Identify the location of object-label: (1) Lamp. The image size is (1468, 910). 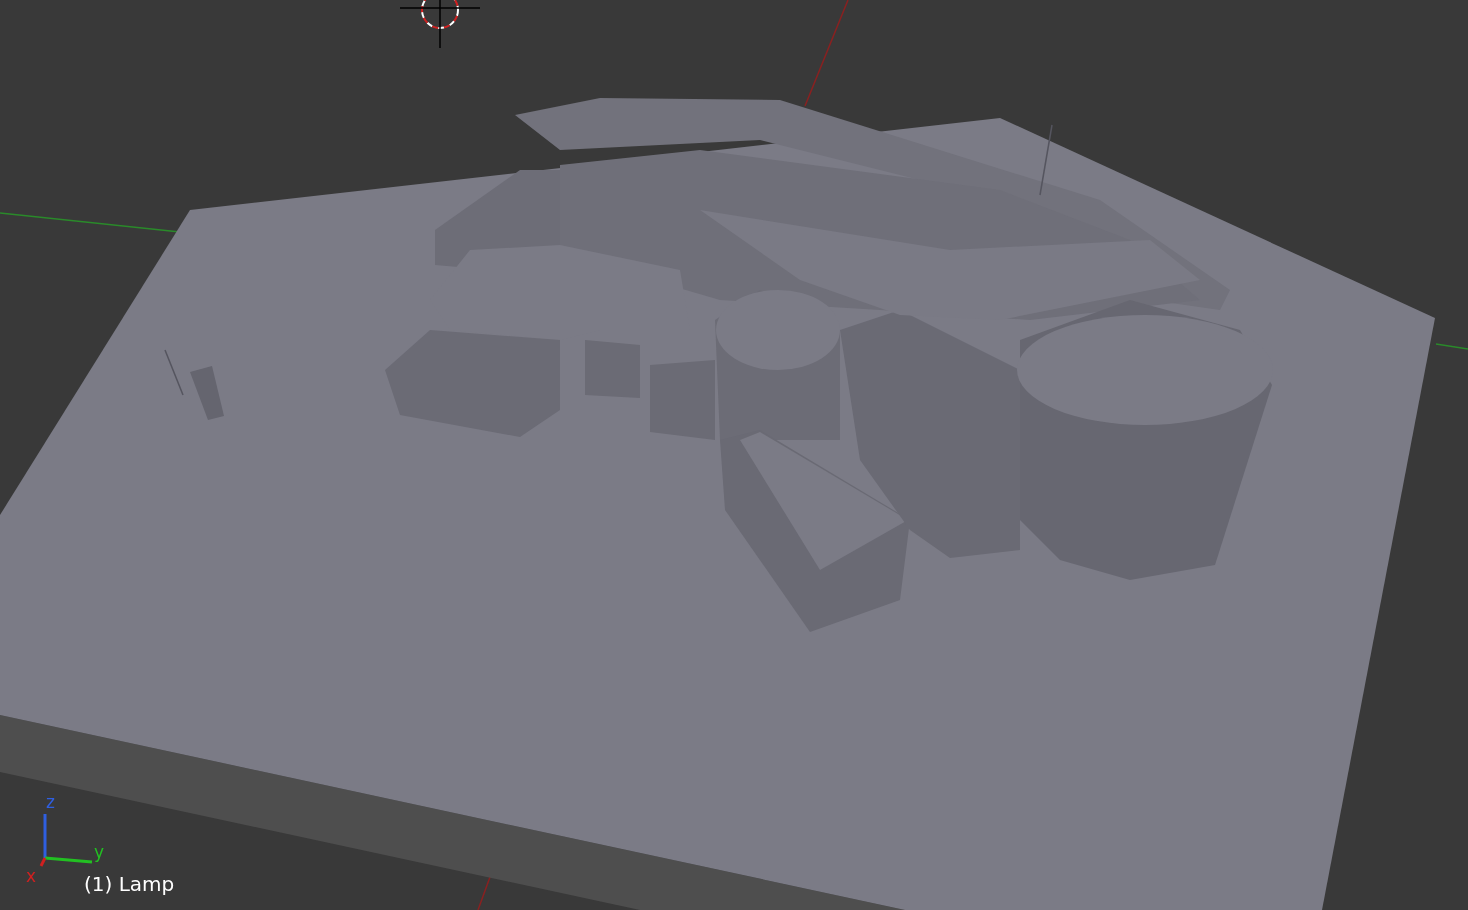
(129, 884).